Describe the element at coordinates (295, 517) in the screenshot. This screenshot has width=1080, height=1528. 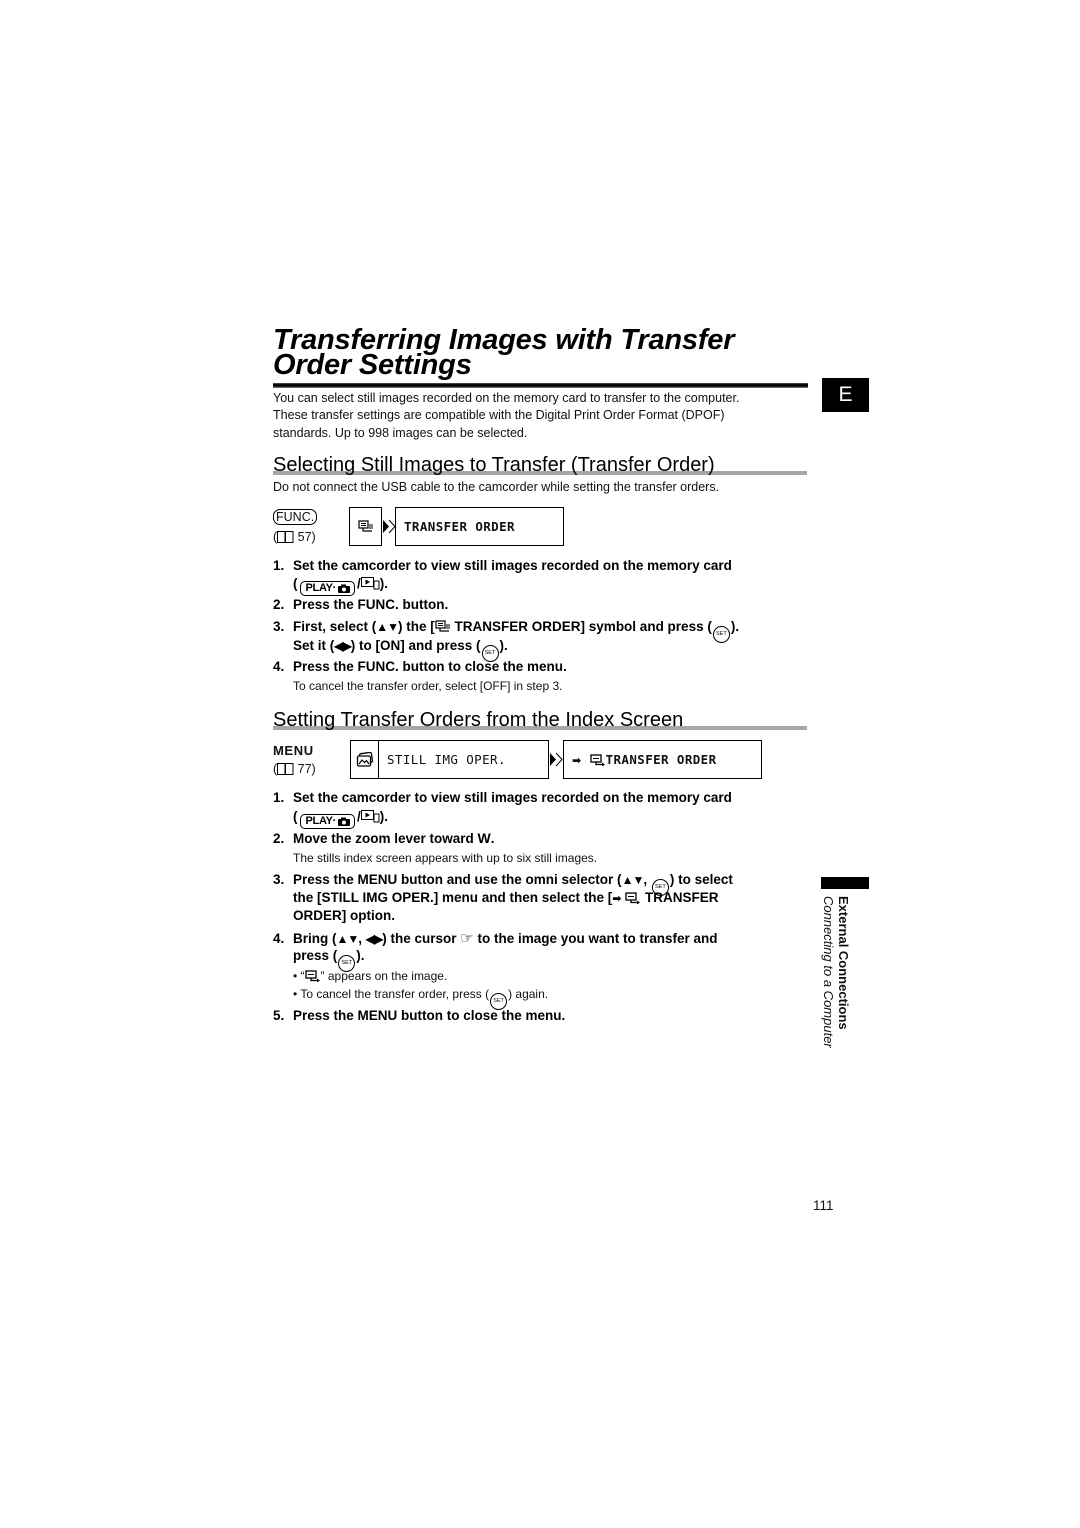
I see `access-button-label: FUNC.` at that location.